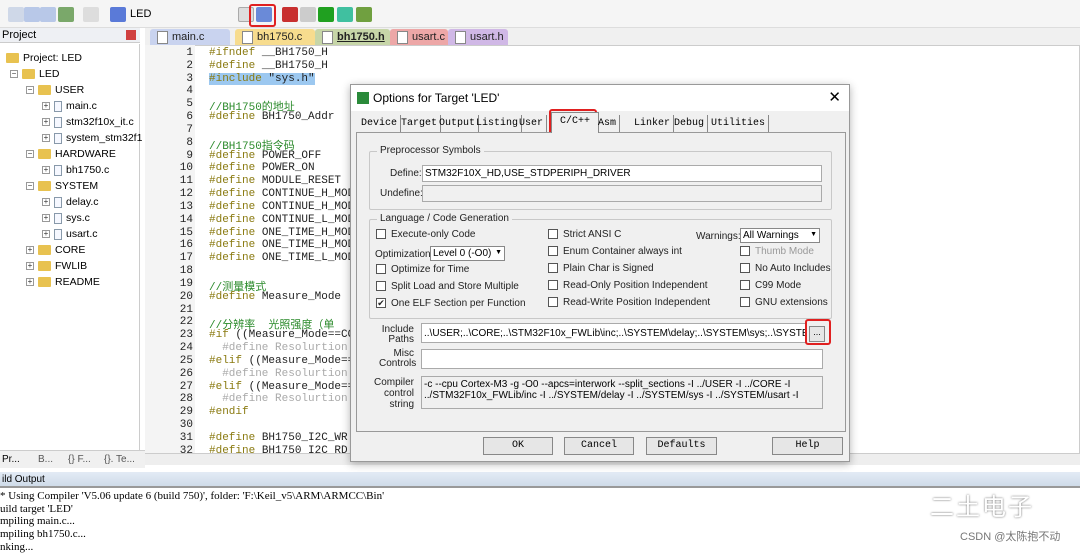 This screenshot has width=1080, height=553. Describe the element at coordinates (92, 138) in the screenshot. I see `tree-item: + system_stm32f1` at that location.